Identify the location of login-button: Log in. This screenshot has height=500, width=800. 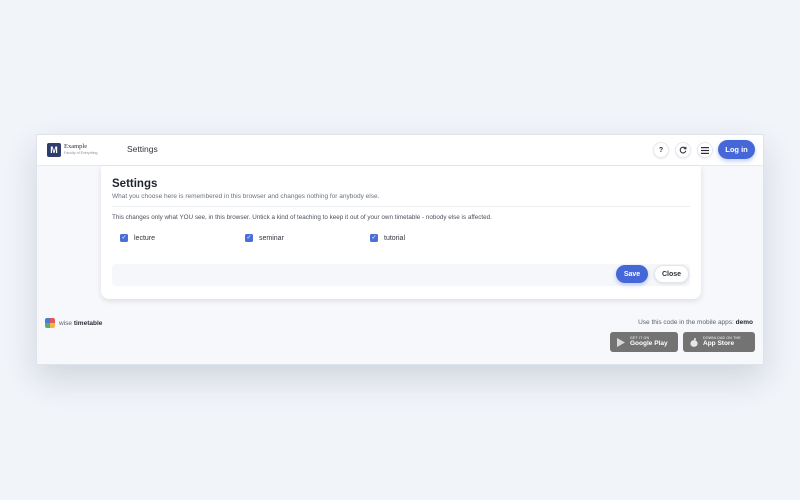
(736, 149).